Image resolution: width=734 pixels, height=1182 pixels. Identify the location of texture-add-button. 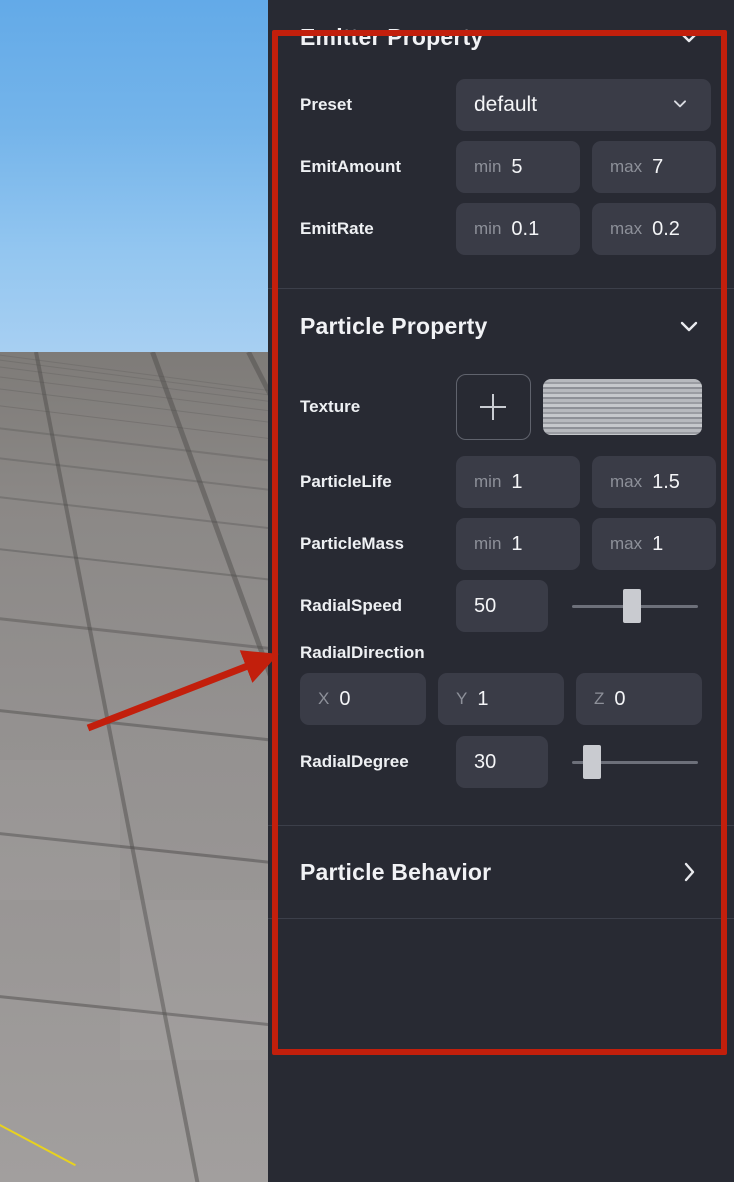
(493, 407).